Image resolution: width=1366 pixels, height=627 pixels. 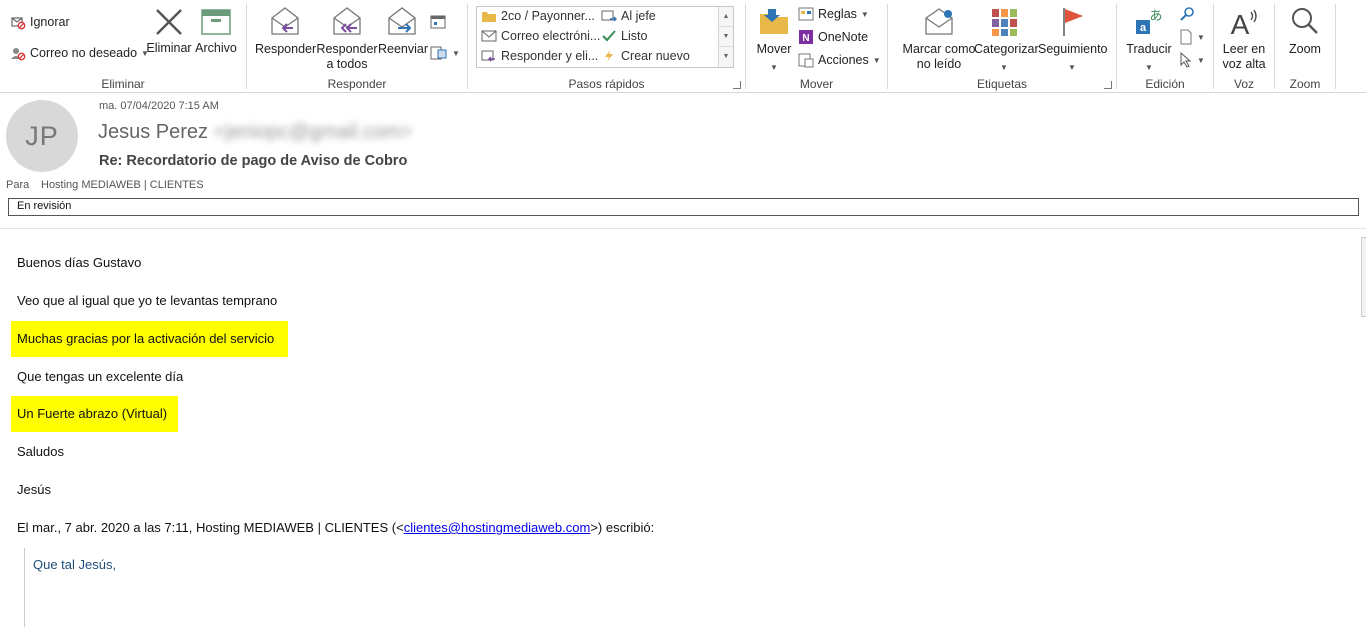 I want to click on zoom-label: Zoom, so click(x=1305, y=49).